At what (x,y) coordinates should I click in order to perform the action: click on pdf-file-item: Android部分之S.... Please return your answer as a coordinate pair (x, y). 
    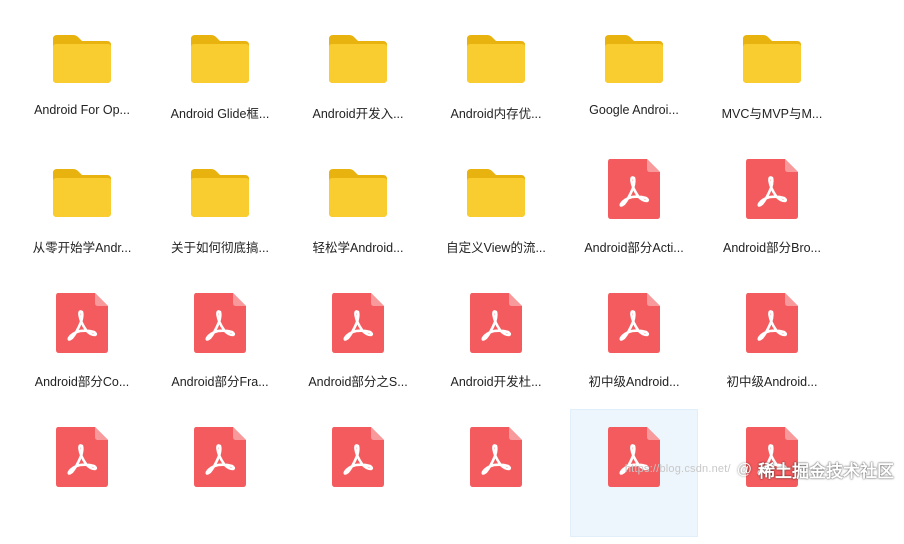
    Looking at the image, I should click on (358, 339).